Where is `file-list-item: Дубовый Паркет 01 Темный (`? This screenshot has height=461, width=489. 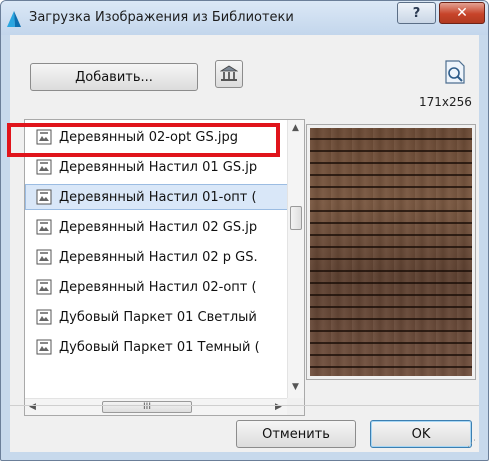 file-list-item: Дубовый Паркет 01 Темный ( is located at coordinates (157, 347).